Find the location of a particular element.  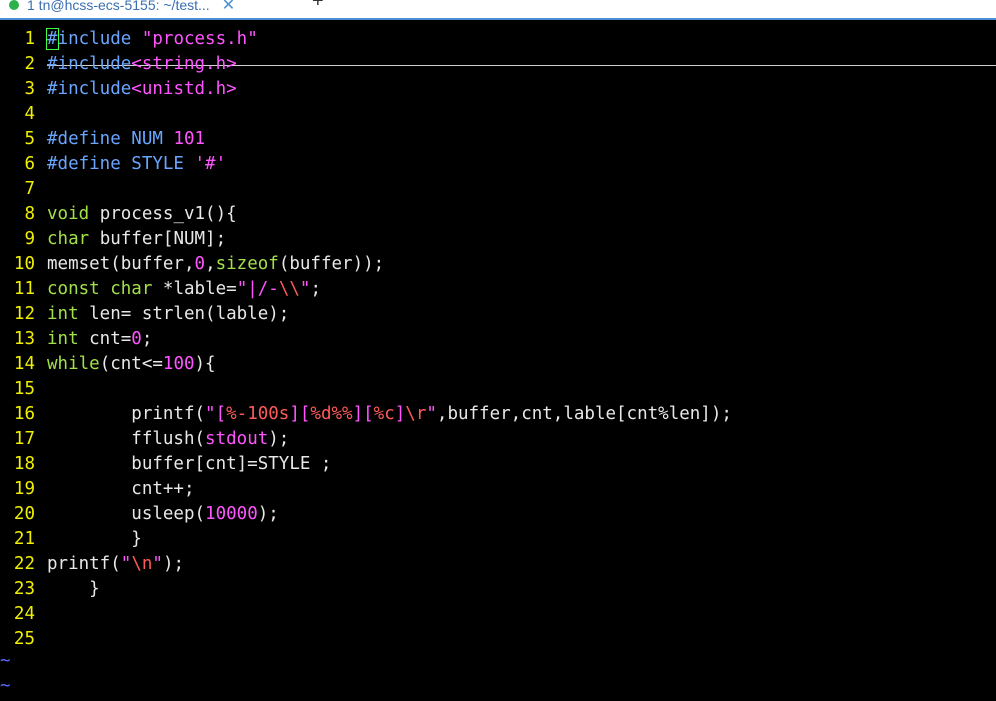

code-token: %-100s is located at coordinates (258, 414).